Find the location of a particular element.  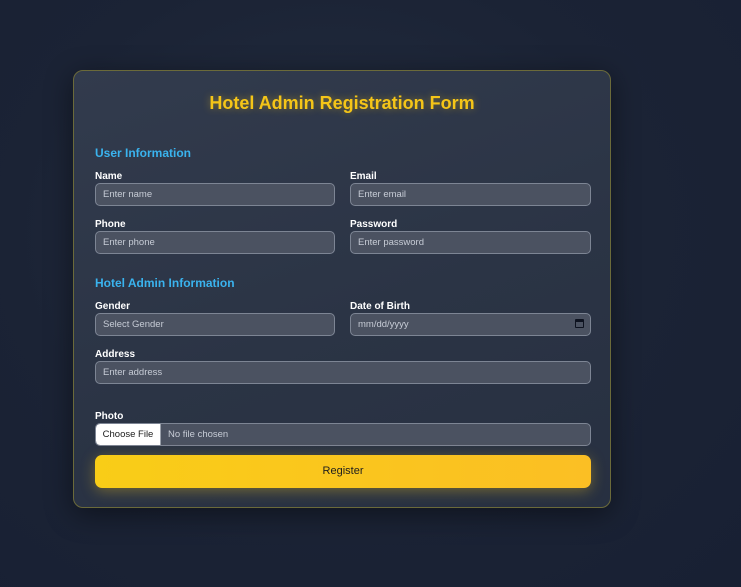

date-of-birth-label: Date of Birth is located at coordinates (380, 306).